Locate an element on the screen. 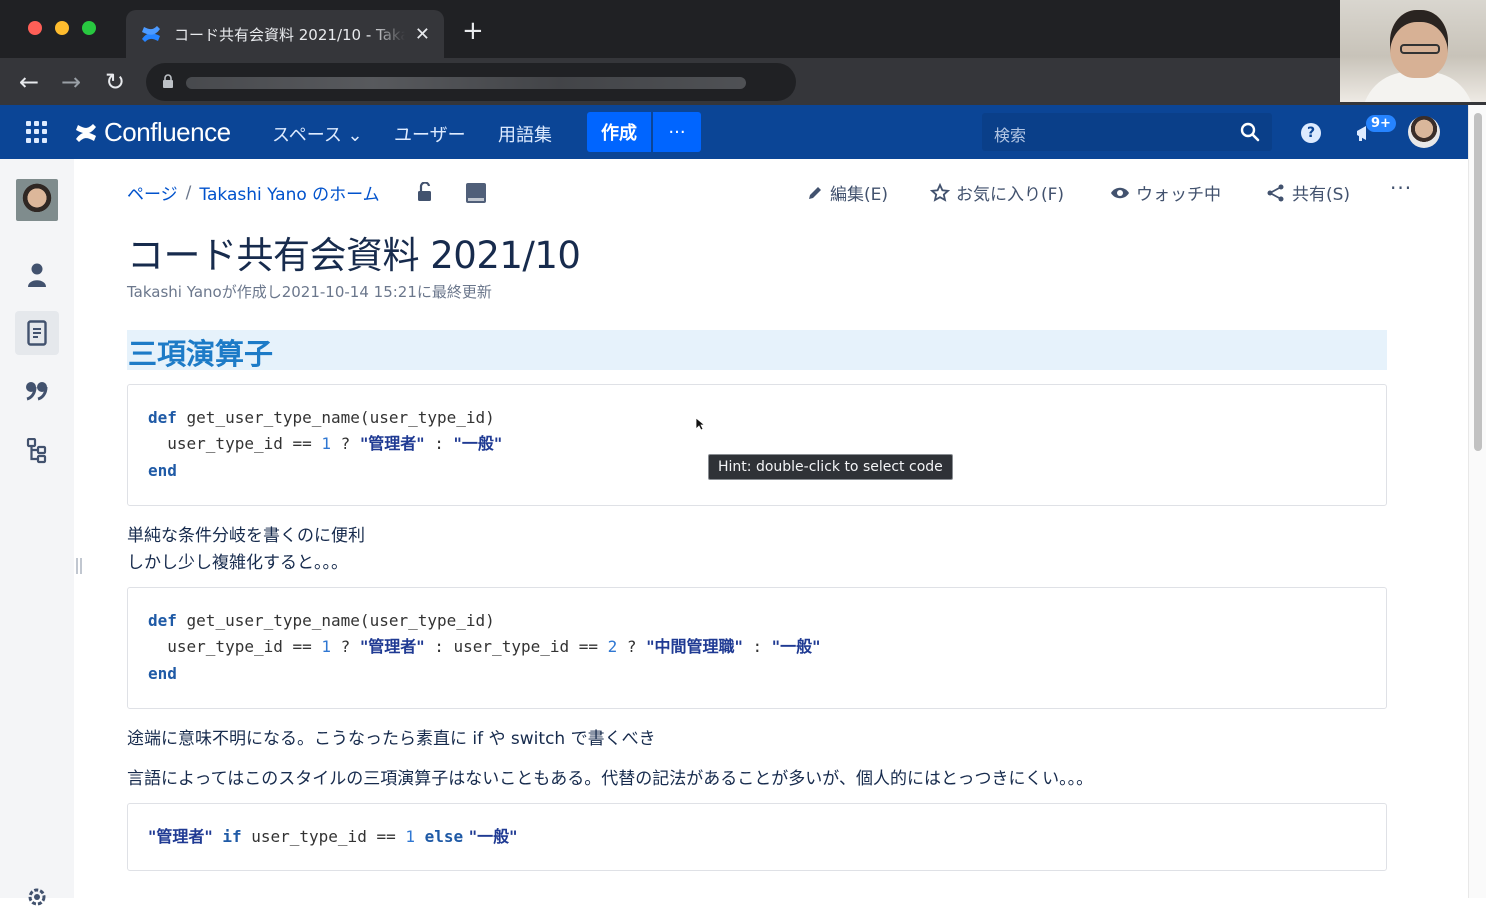  edit-label: 編集(E) is located at coordinates (859, 195).